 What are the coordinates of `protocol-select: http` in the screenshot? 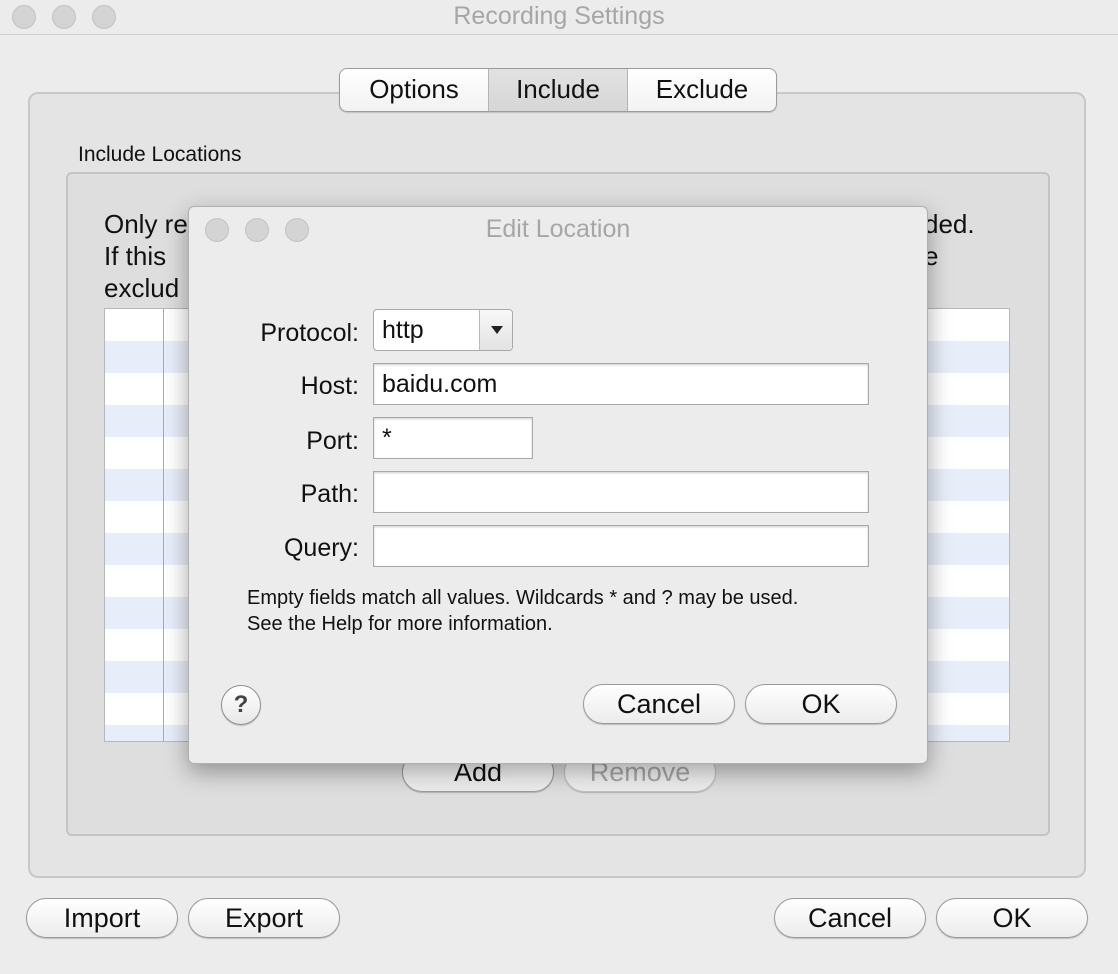 It's located at (443, 330).